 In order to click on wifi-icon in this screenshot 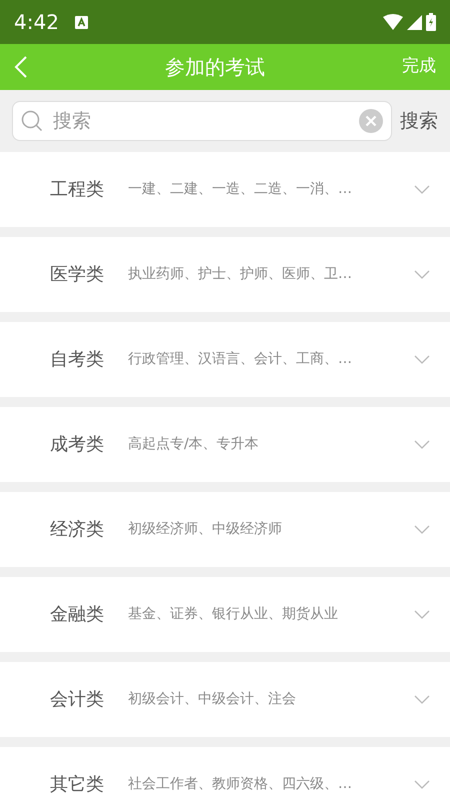, I will do `click(393, 22)`.